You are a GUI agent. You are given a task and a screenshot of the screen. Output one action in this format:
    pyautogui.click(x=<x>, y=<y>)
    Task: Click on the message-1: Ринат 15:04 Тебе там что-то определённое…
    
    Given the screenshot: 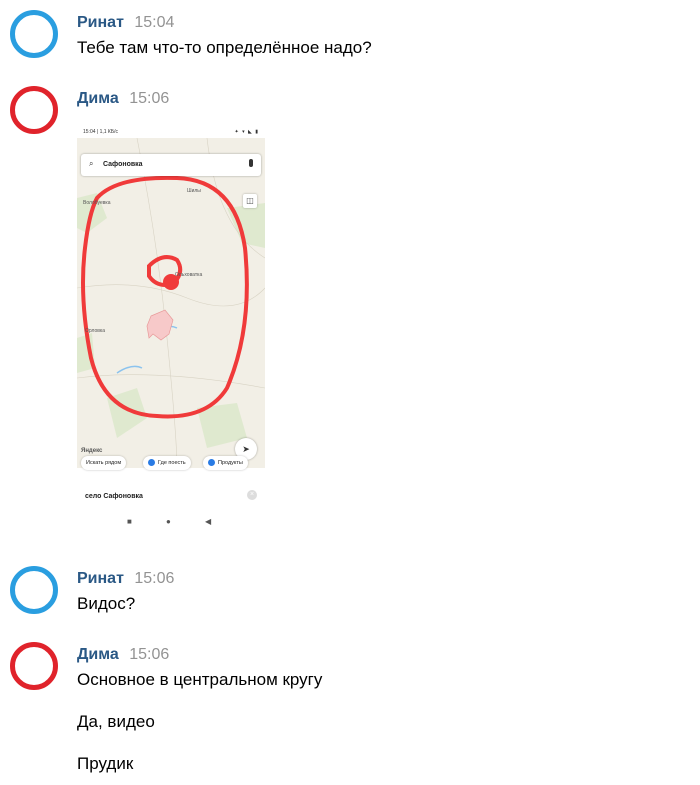 What is the action you would take?
    pyautogui.click(x=350, y=40)
    